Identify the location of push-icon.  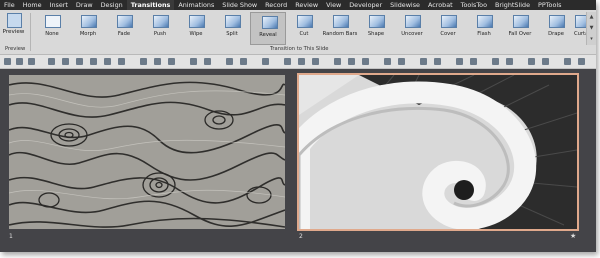
(161, 21).